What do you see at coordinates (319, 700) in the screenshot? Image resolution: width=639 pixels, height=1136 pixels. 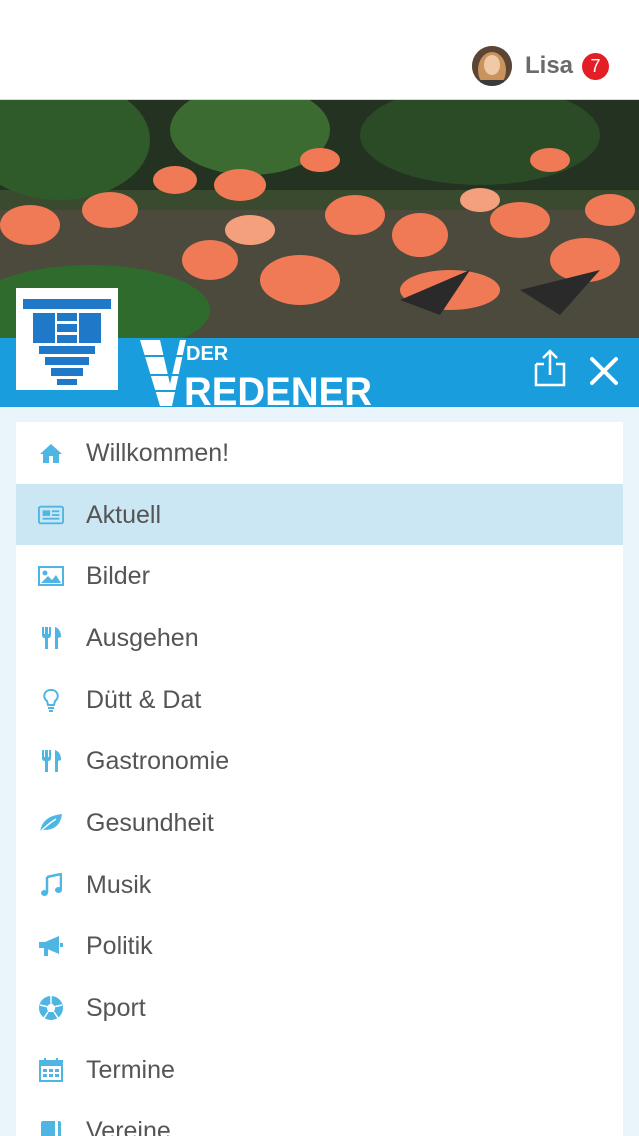 I see `menu-item-duett-dat: Dütt & Dat` at bounding box center [319, 700].